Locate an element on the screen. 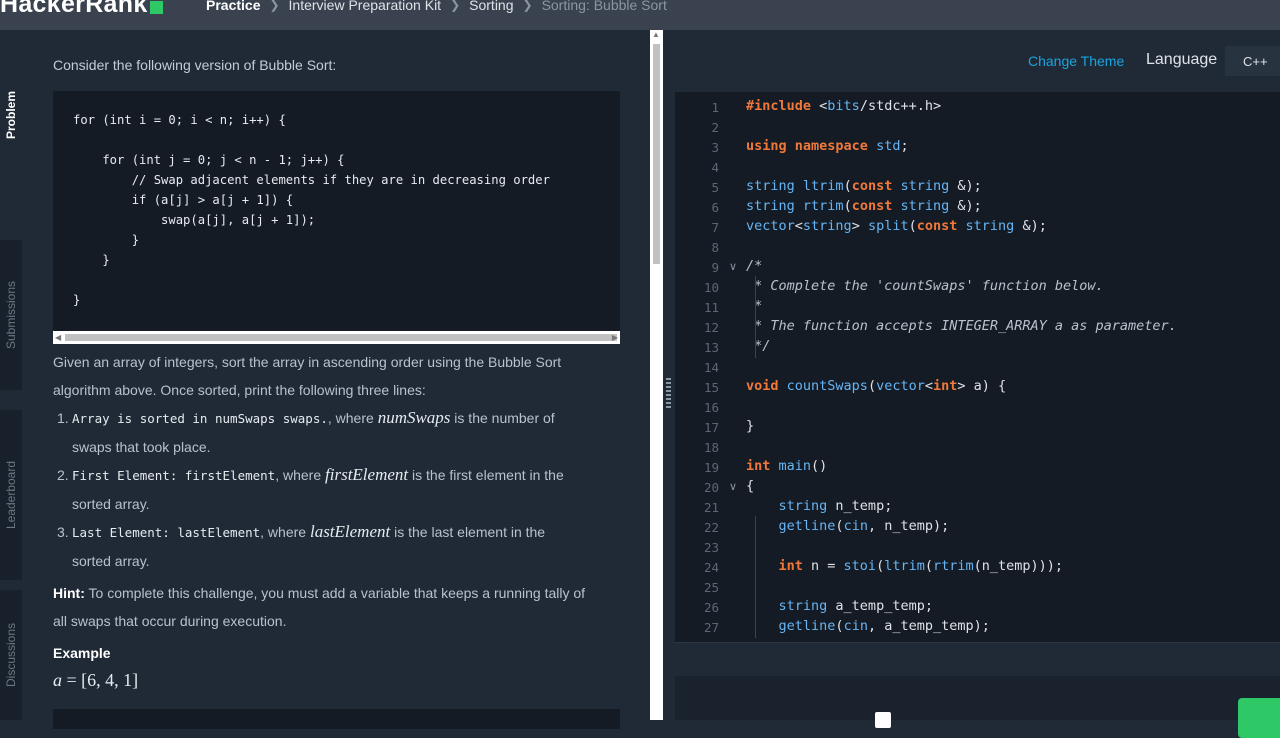  example-value: = [6, 4, 1] is located at coordinates (100, 680).